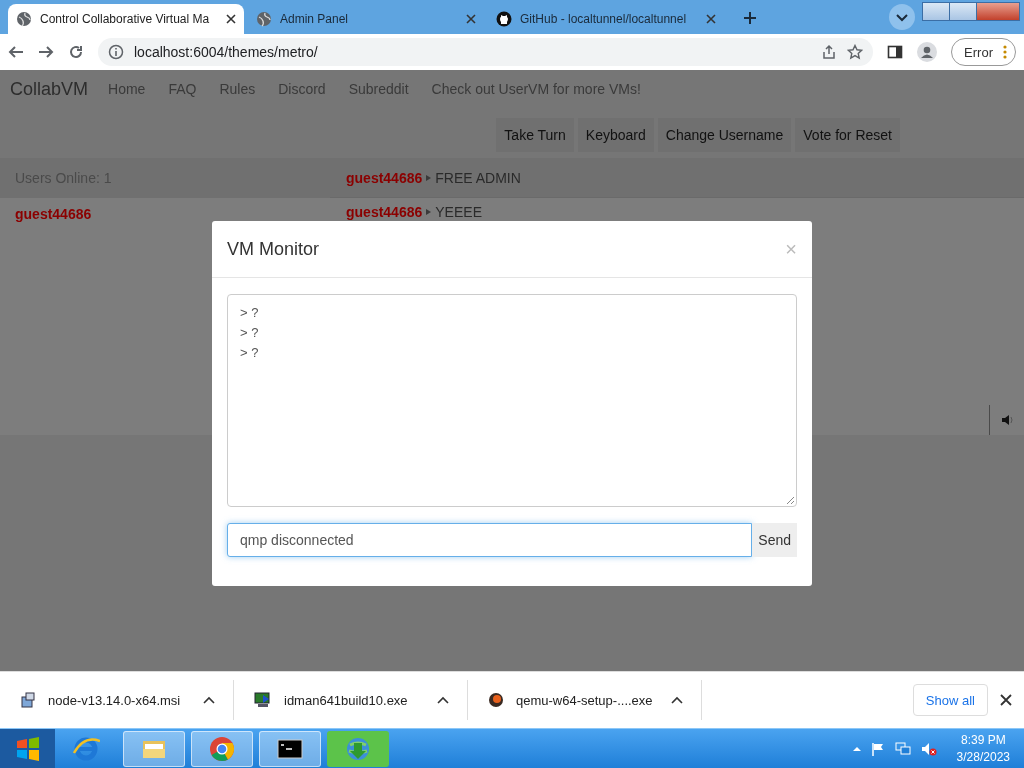 The image size is (1024, 768). I want to click on forward-icon, so click(46, 52).